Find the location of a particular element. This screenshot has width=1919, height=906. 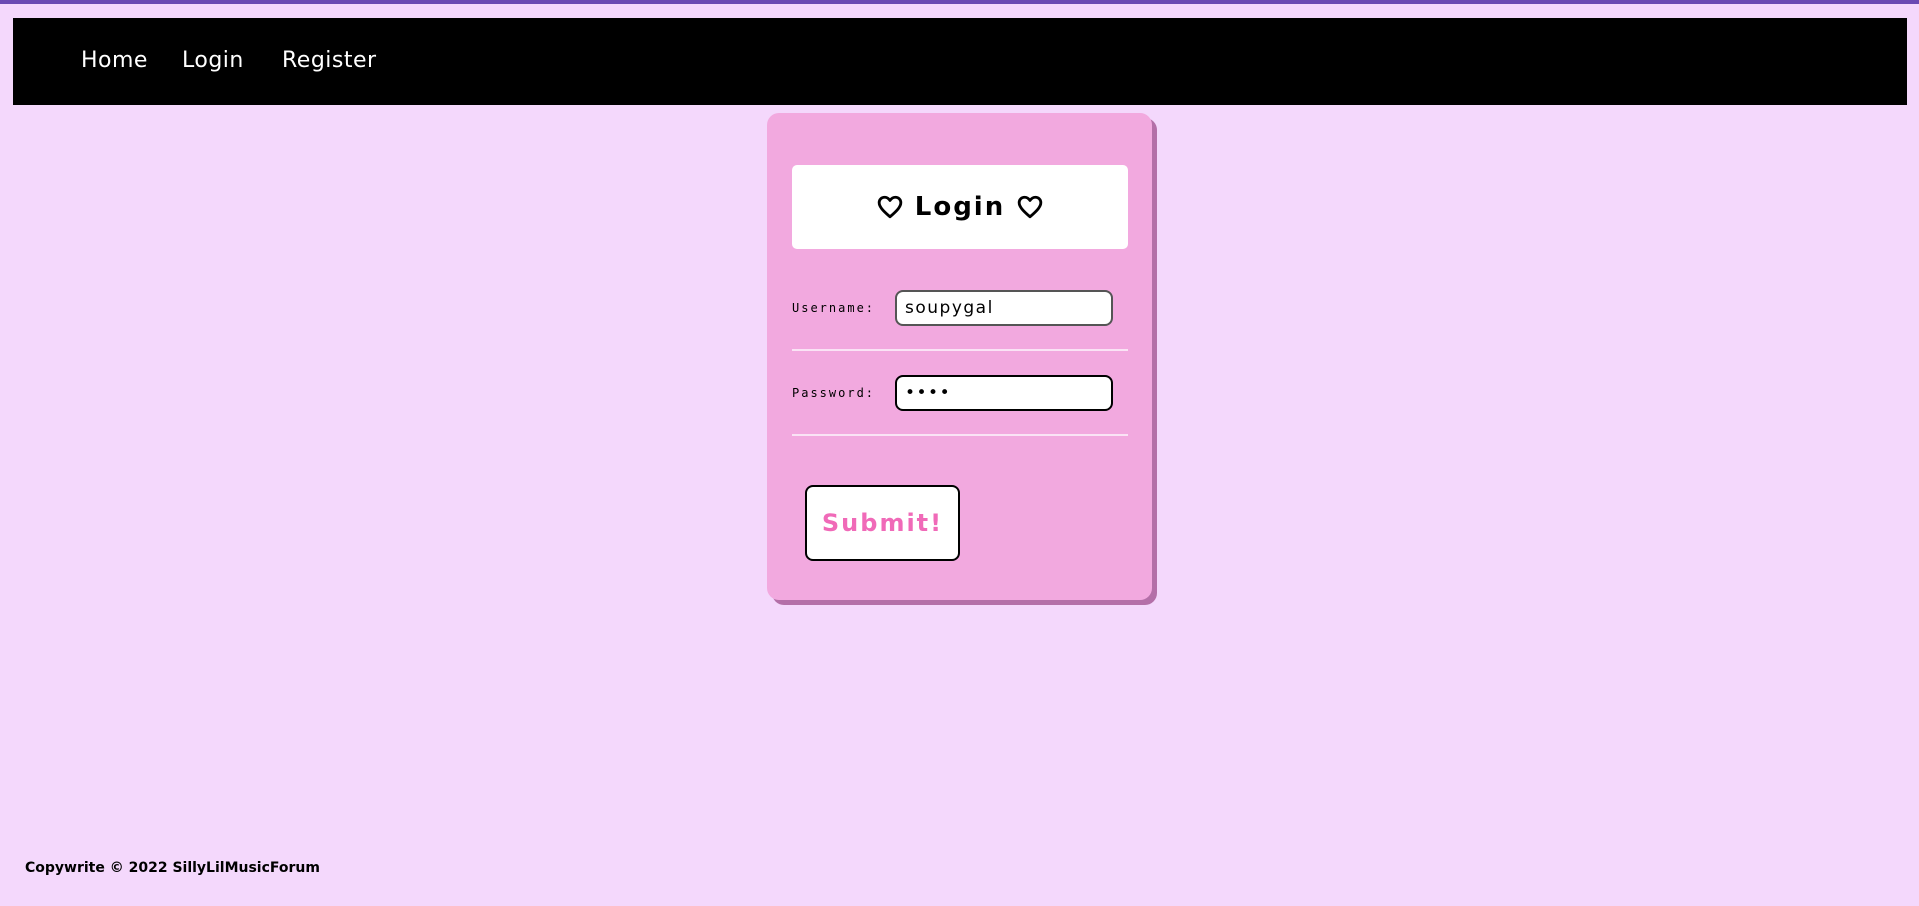

login-card: Login Username: Password: Submit! is located at coordinates (959, 356).